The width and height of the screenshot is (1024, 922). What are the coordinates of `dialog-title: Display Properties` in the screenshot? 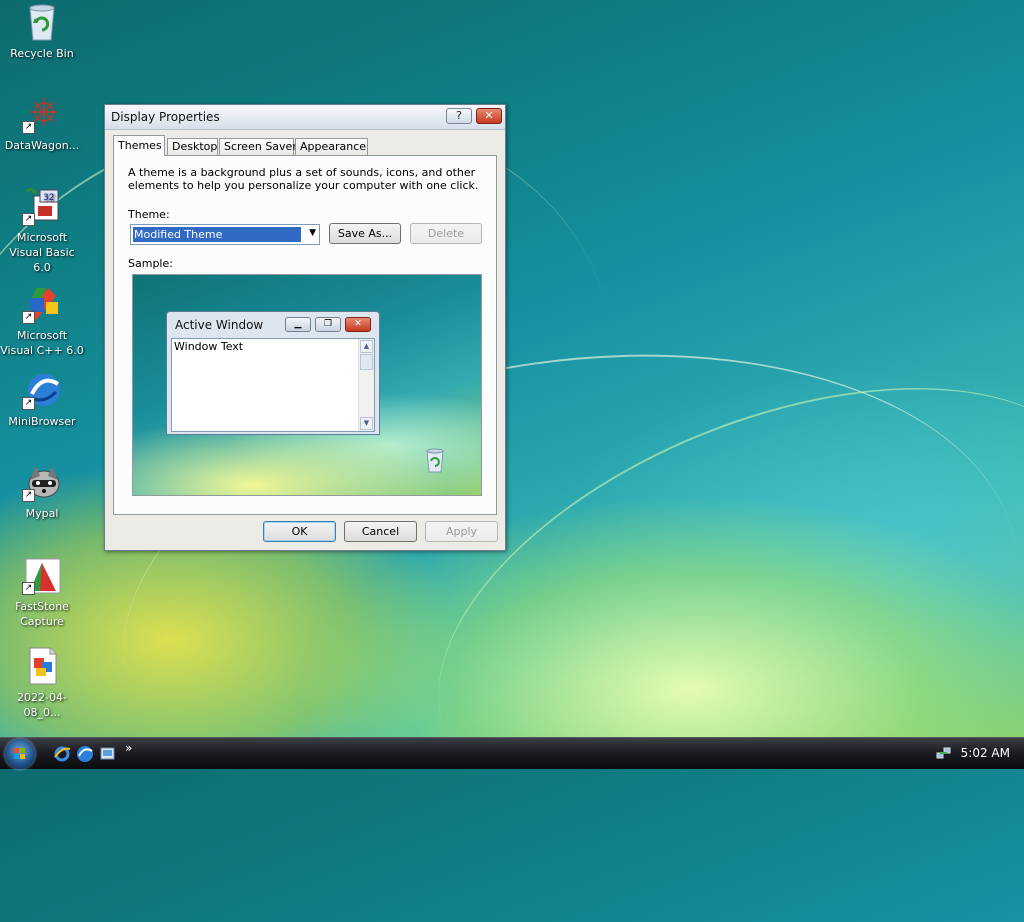 It's located at (165, 117).